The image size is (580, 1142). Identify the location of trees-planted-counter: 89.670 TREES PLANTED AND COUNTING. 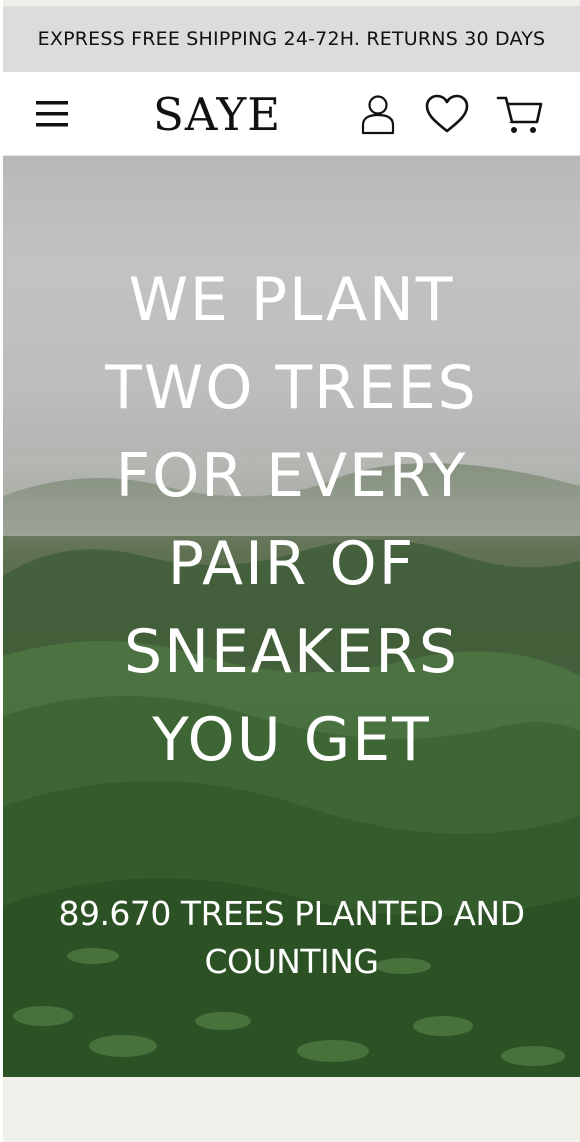
(291, 938).